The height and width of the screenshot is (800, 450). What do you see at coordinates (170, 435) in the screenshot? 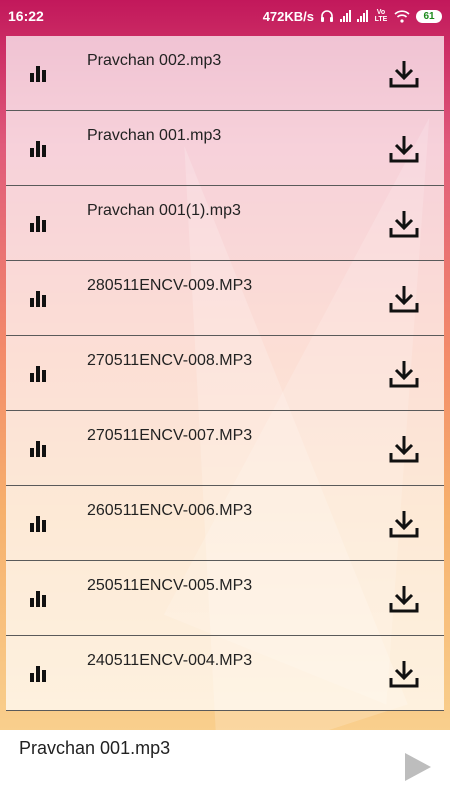
I see `file-name: 270511ENCV-007.MP3` at bounding box center [170, 435].